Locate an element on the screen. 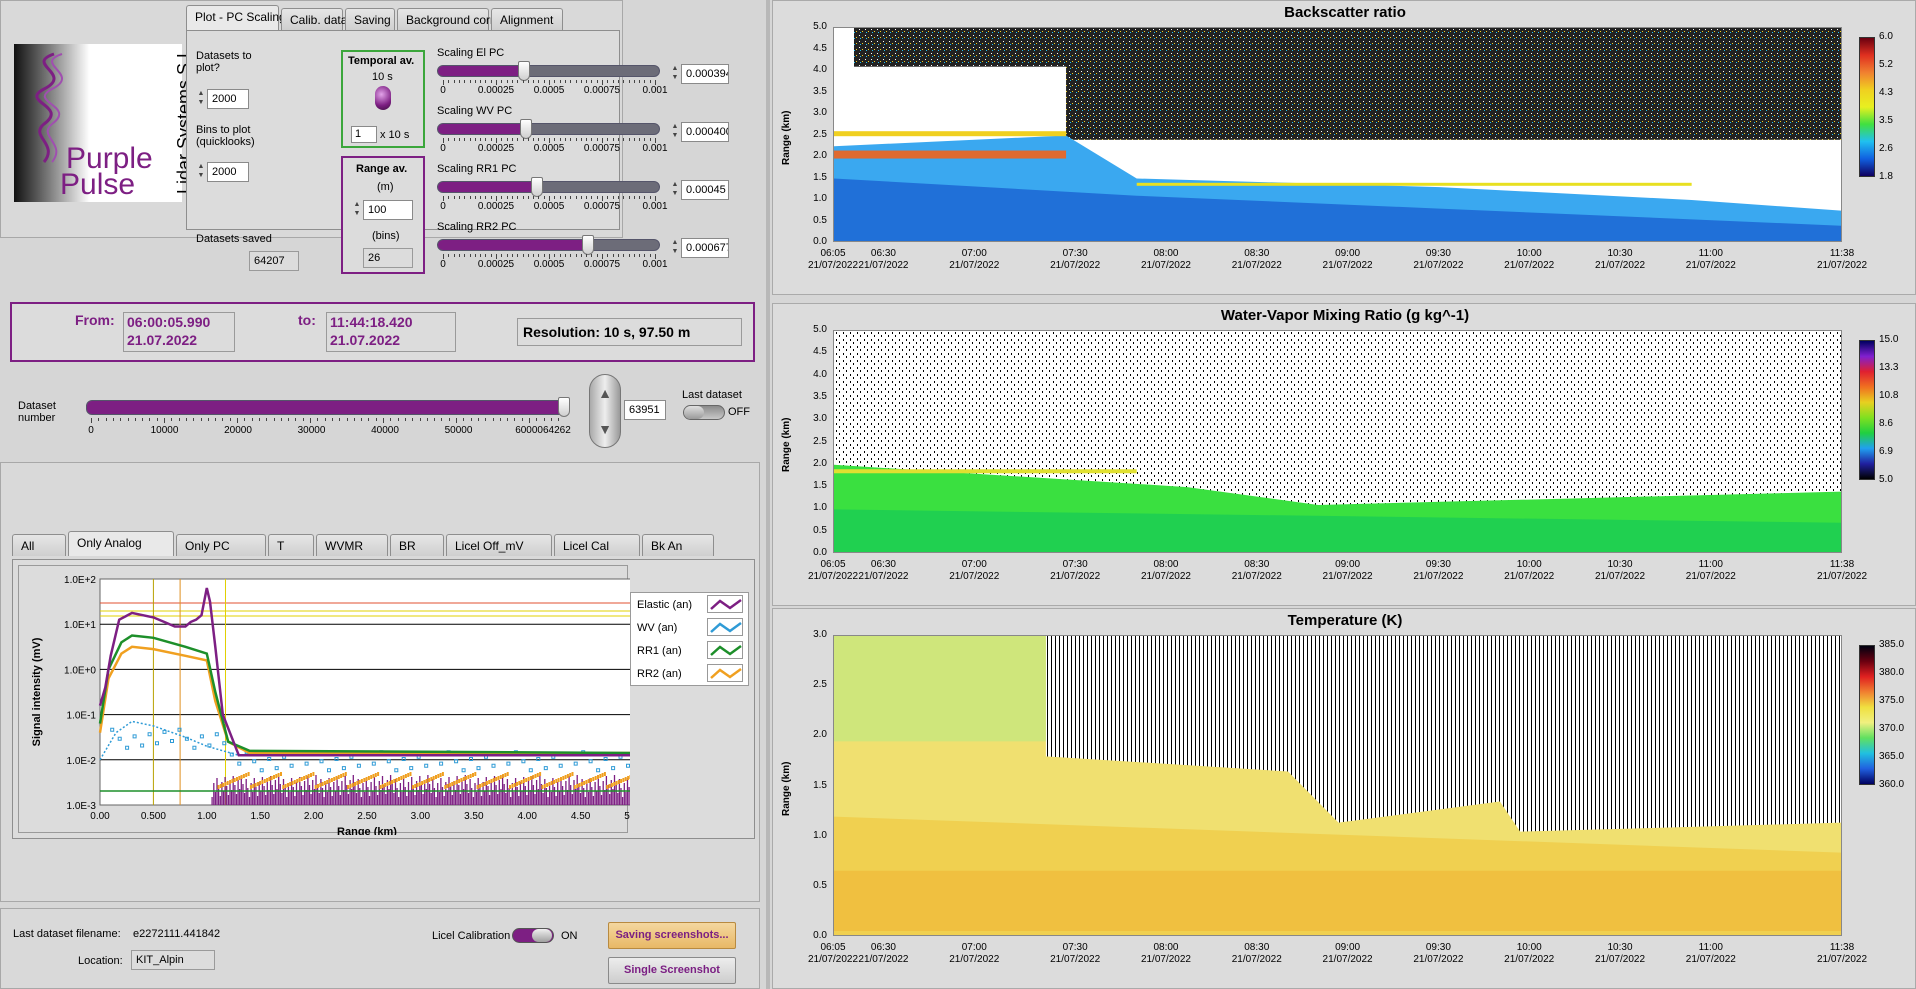 This screenshot has height=989, width=1916. bins-to-plot-input: 2000 is located at coordinates (228, 172).